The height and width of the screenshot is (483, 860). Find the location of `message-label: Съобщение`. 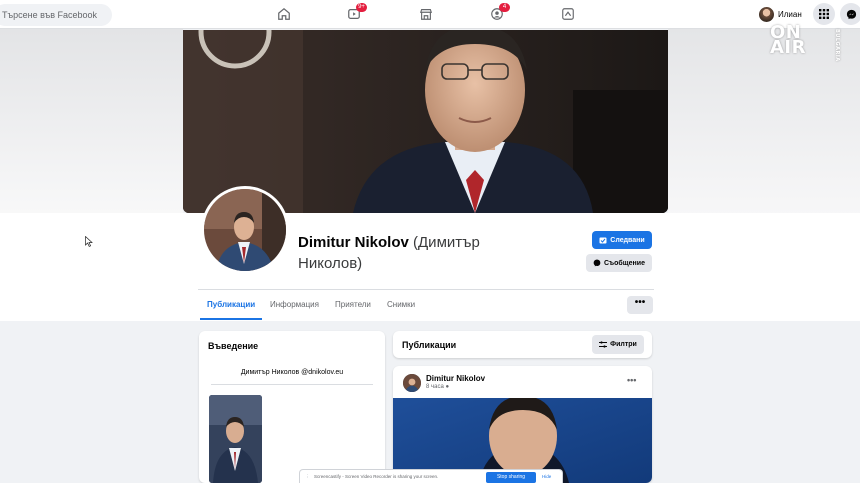

message-label: Съобщение is located at coordinates (624, 263).